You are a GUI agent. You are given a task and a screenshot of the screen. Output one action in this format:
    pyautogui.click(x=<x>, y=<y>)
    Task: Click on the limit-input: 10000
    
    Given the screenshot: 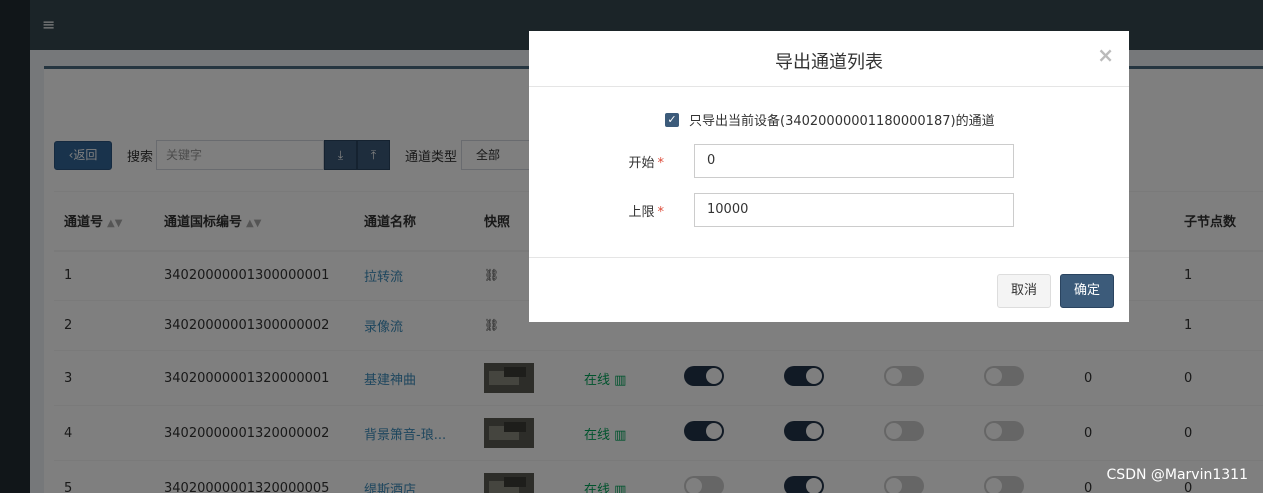 What is the action you would take?
    pyautogui.click(x=854, y=210)
    